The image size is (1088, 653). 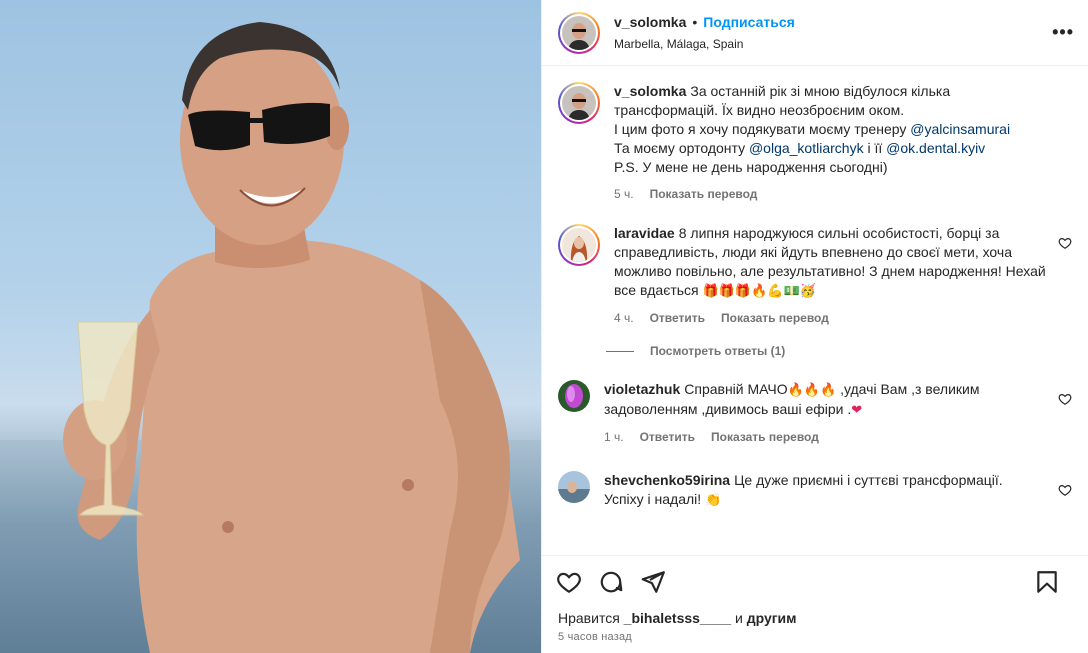 I want to click on mention-link: @olga_kotliarchyk, so click(x=806, y=148).